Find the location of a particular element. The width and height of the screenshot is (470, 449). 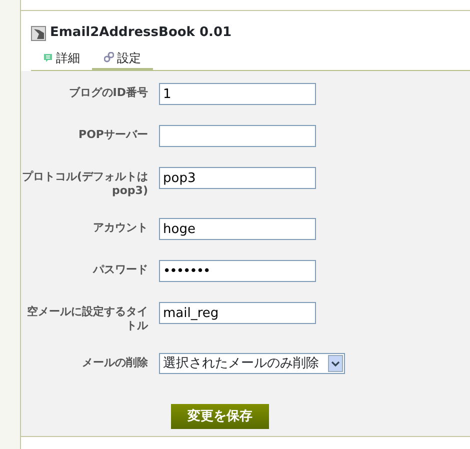

password-field: ••••••• is located at coordinates (237, 271).